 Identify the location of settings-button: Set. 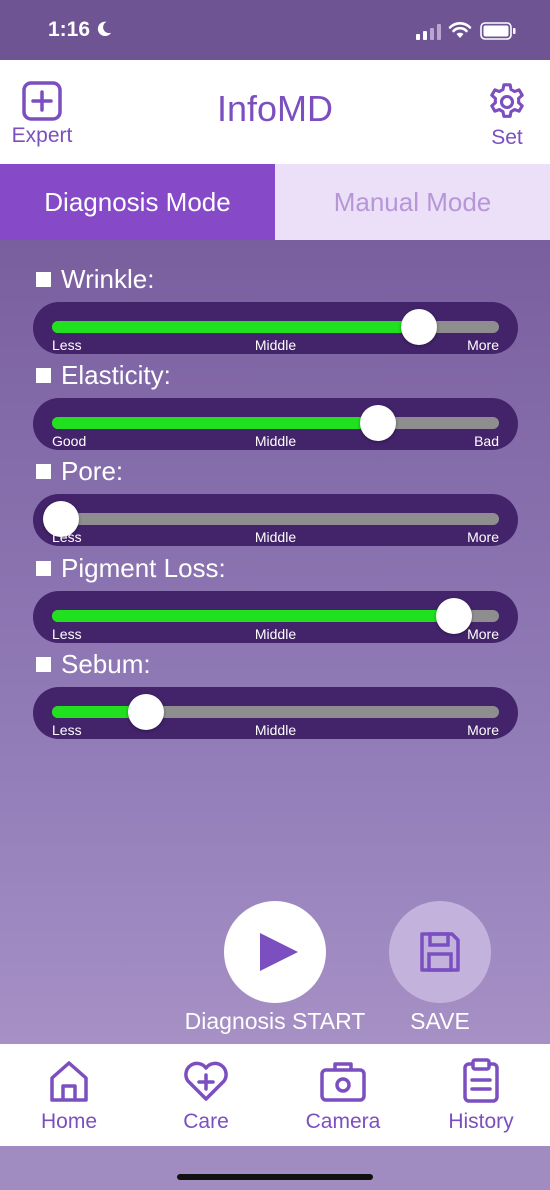
(507, 120).